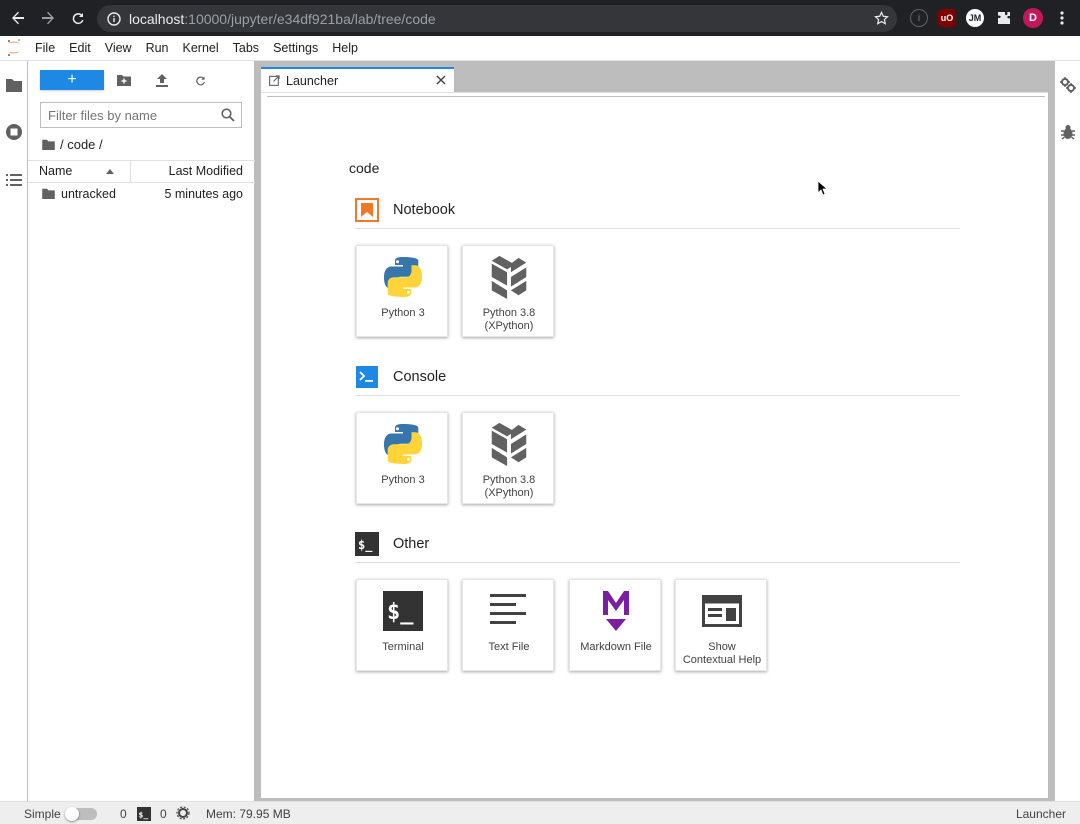 The height and width of the screenshot is (824, 1080). Describe the element at coordinates (919, 18) in the screenshot. I see `extension-info-icon: i` at that location.